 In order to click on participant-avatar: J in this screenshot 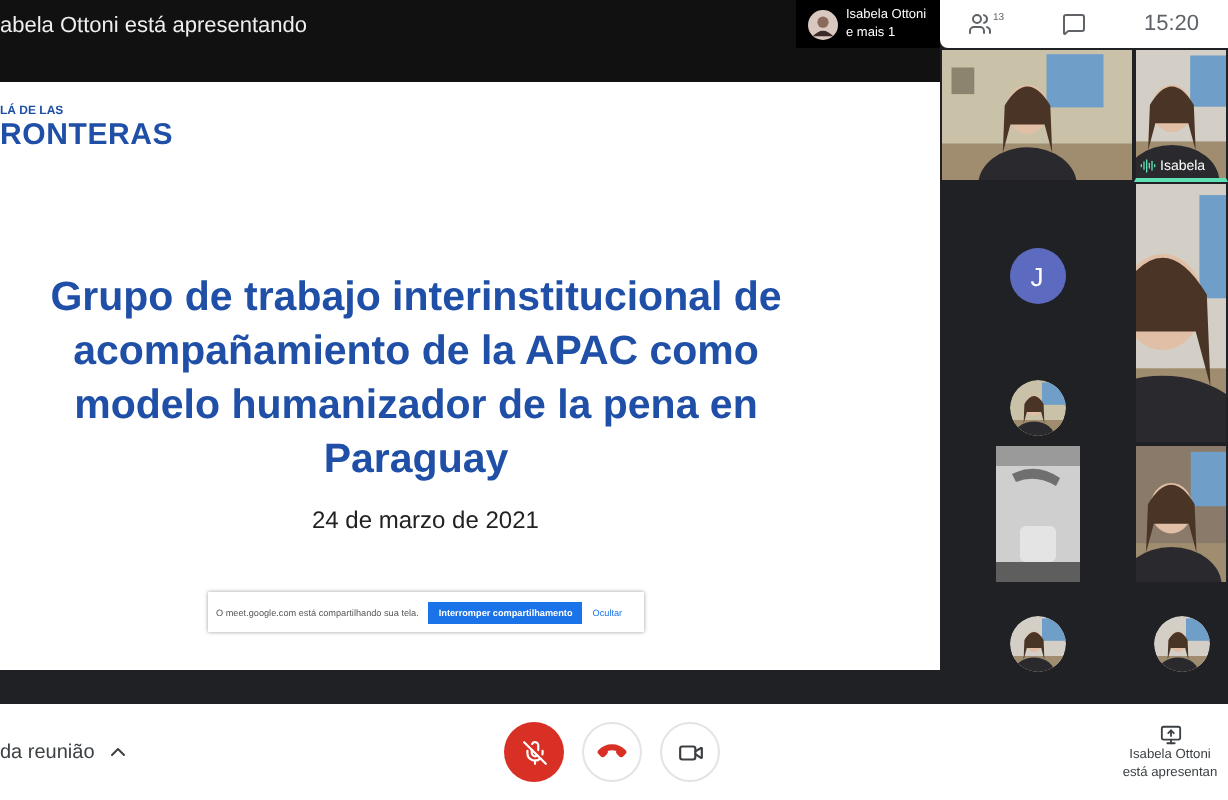, I will do `click(1037, 276)`.